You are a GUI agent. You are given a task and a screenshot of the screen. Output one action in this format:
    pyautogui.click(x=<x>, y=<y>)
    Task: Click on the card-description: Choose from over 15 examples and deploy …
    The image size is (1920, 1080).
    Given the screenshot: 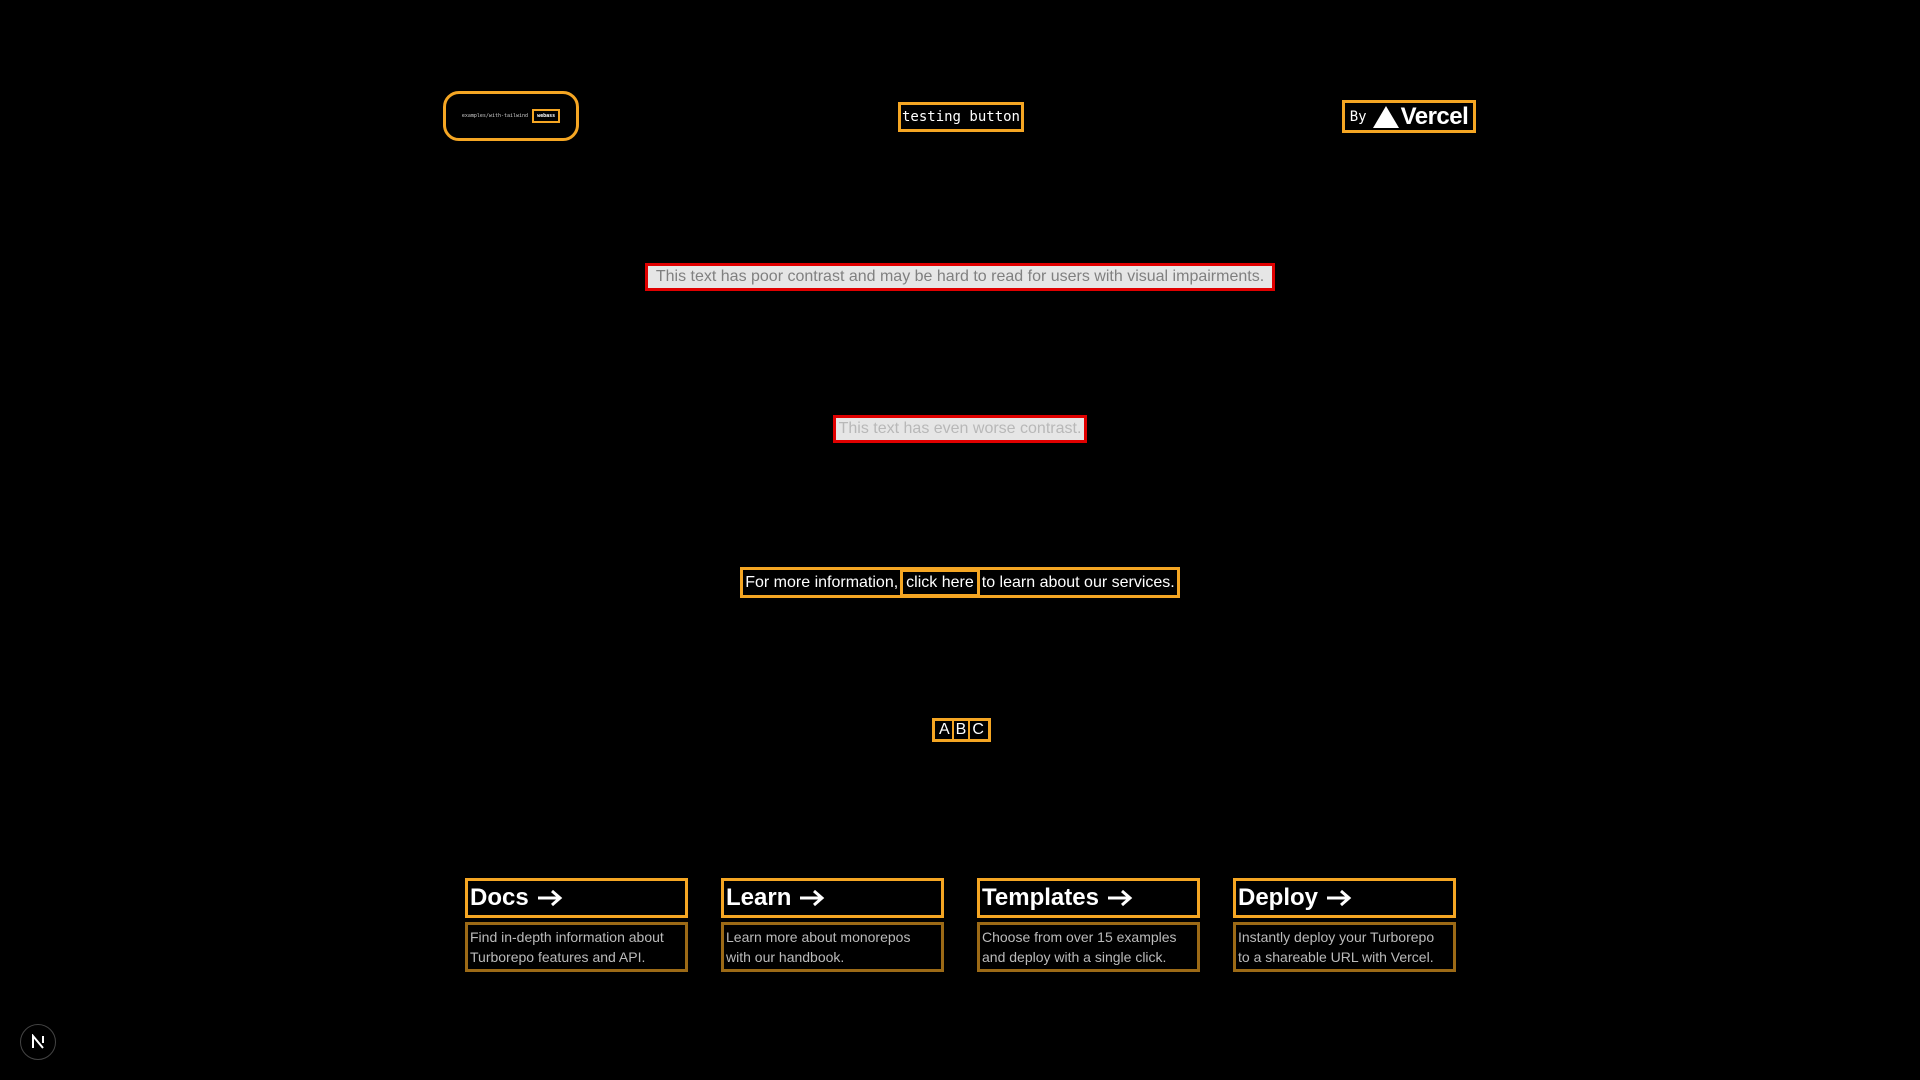 What is the action you would take?
    pyautogui.click(x=1088, y=947)
    